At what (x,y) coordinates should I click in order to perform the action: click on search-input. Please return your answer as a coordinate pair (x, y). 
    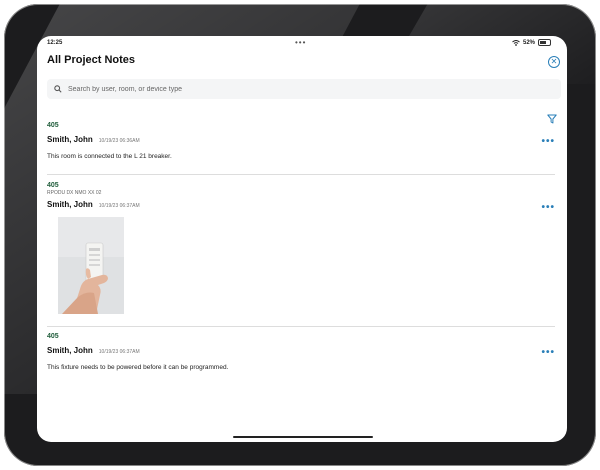
    Looking at the image, I should click on (303, 89).